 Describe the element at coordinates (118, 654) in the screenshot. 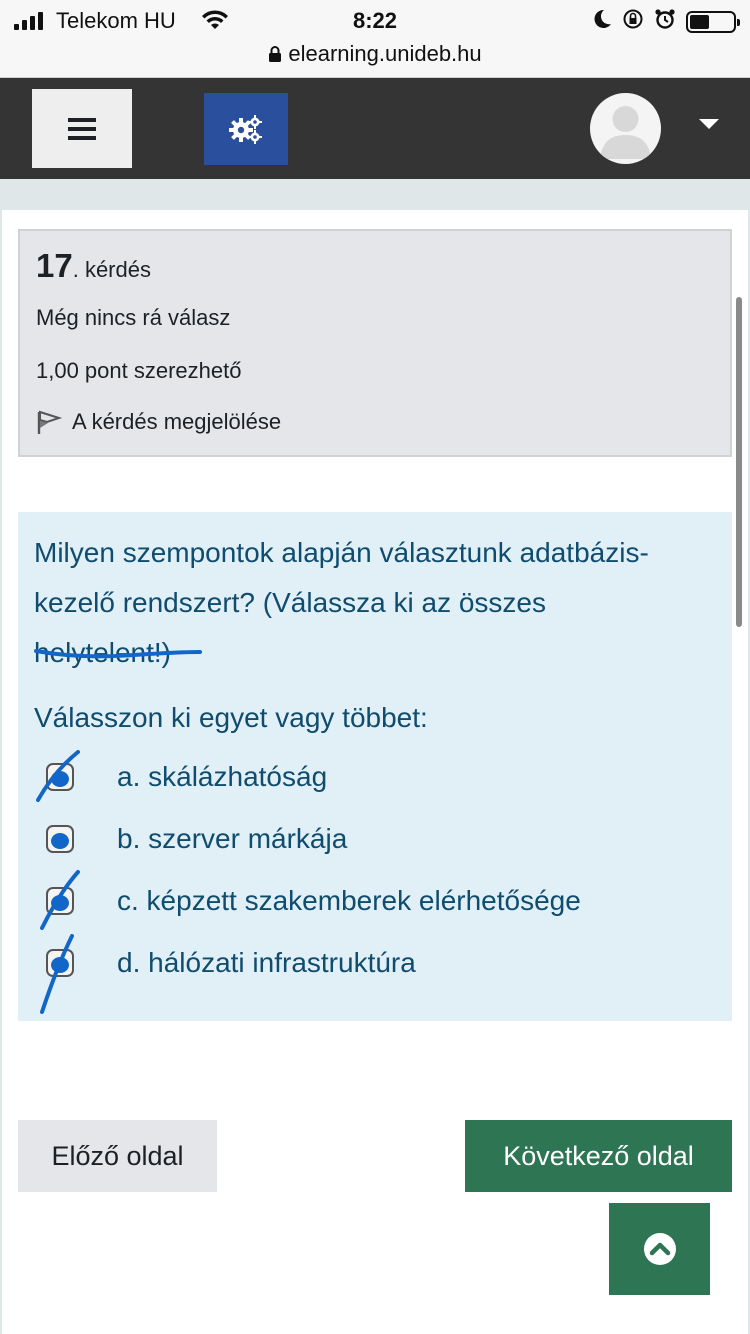

I see `handwritten-underline` at that location.